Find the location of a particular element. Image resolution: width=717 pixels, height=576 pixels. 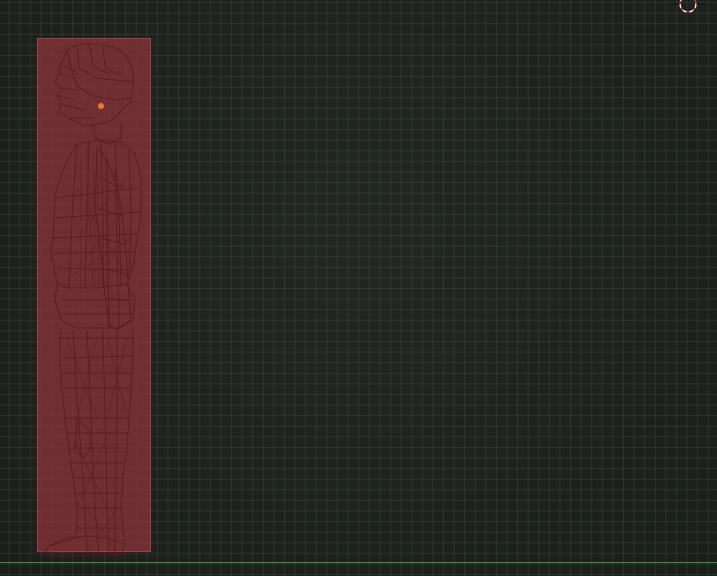

ground-line is located at coordinates (358, 562).